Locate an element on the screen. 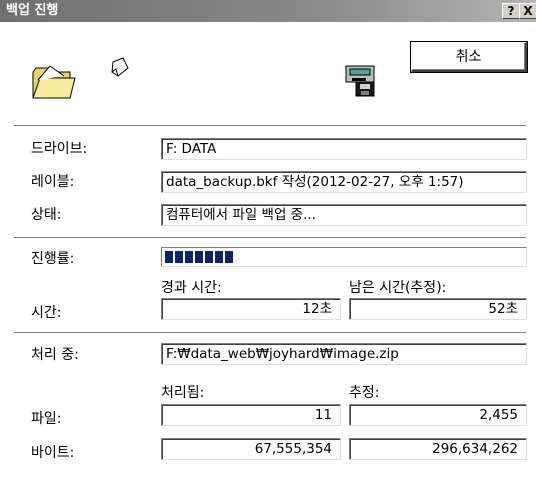  volume-label-value: data_backup.bkf 작성(2012-02-27, 오후 1:57) is located at coordinates (344, 182).